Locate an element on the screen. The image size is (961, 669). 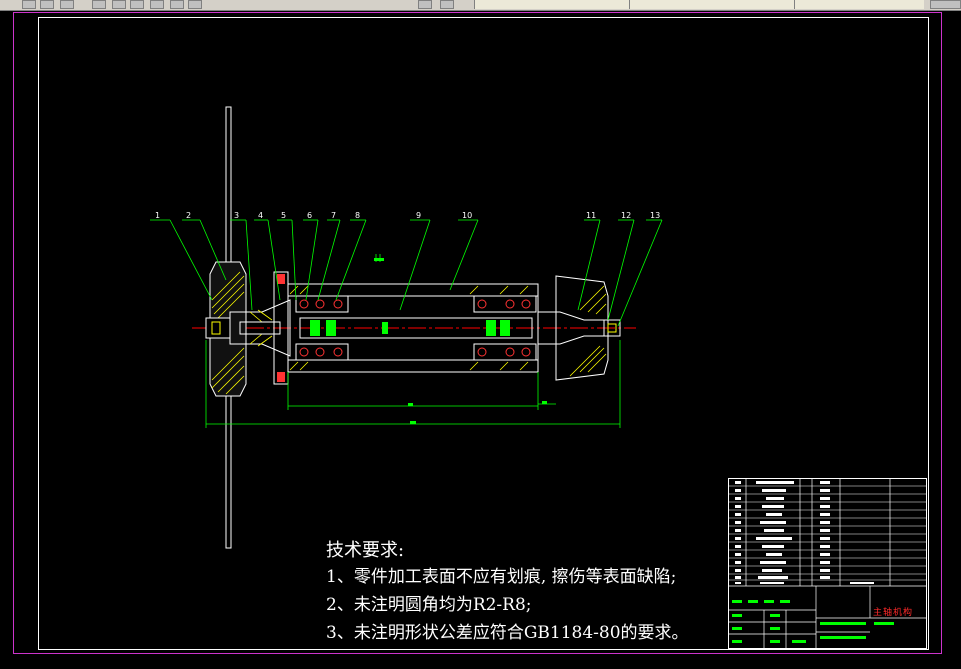
balloon-8: 8 is located at coordinates (357, 215).